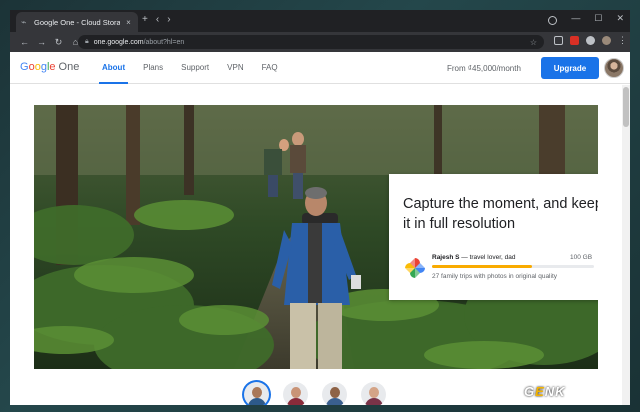 This screenshot has width=640, height=412. Describe the element at coordinates (533, 42) in the screenshot. I see `bookmark-star-icon: ☆` at that location.